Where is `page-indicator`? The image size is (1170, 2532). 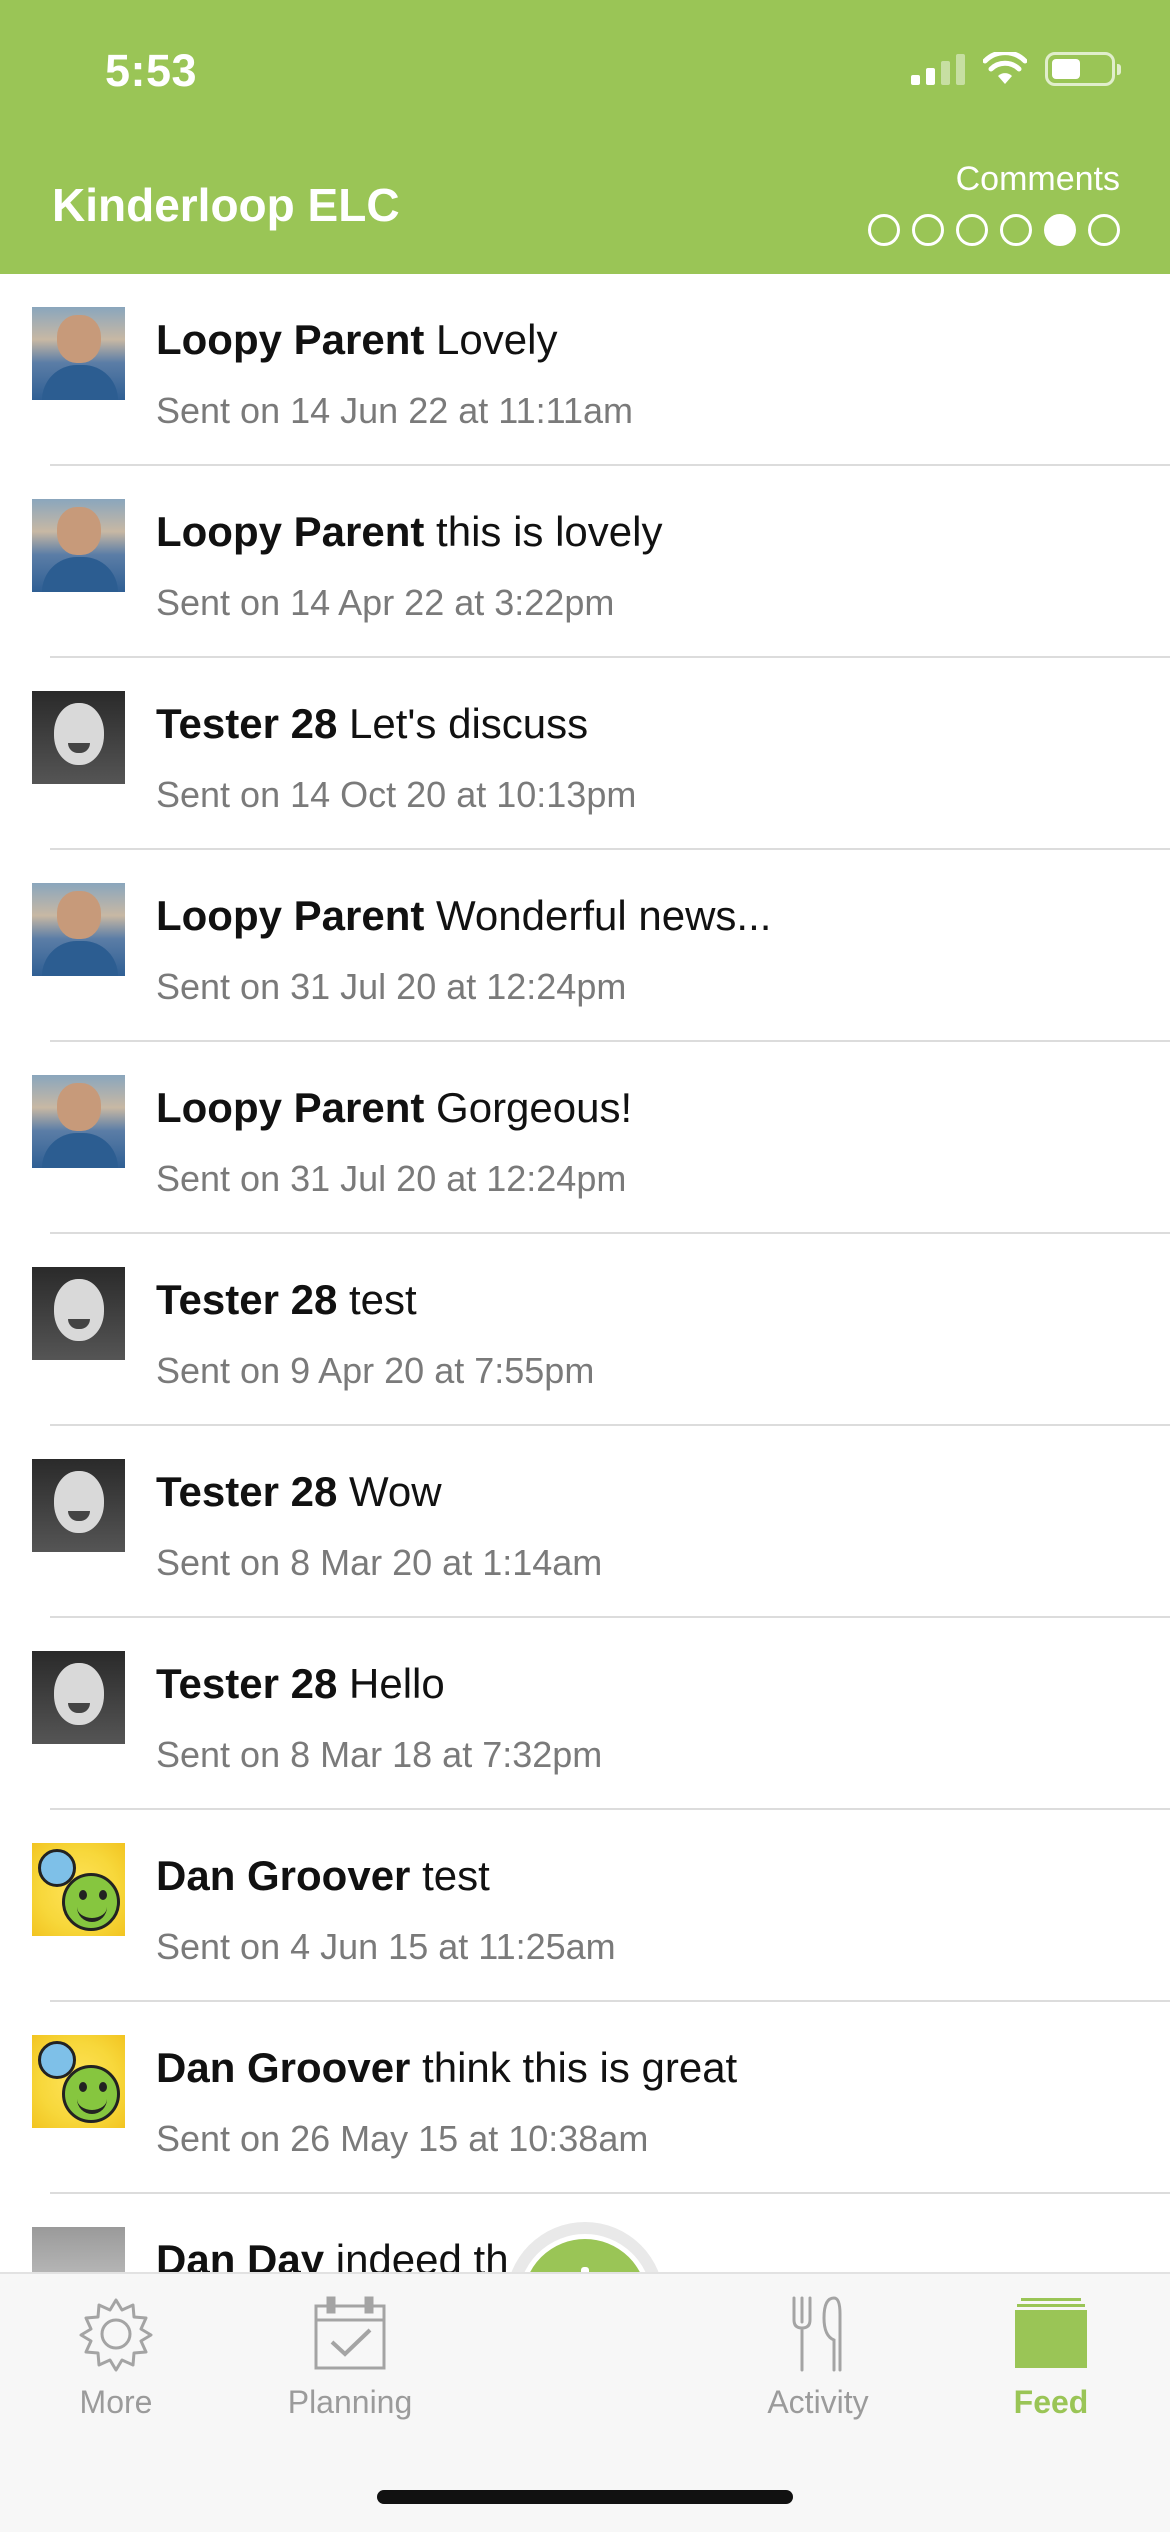 page-indicator is located at coordinates (994, 230).